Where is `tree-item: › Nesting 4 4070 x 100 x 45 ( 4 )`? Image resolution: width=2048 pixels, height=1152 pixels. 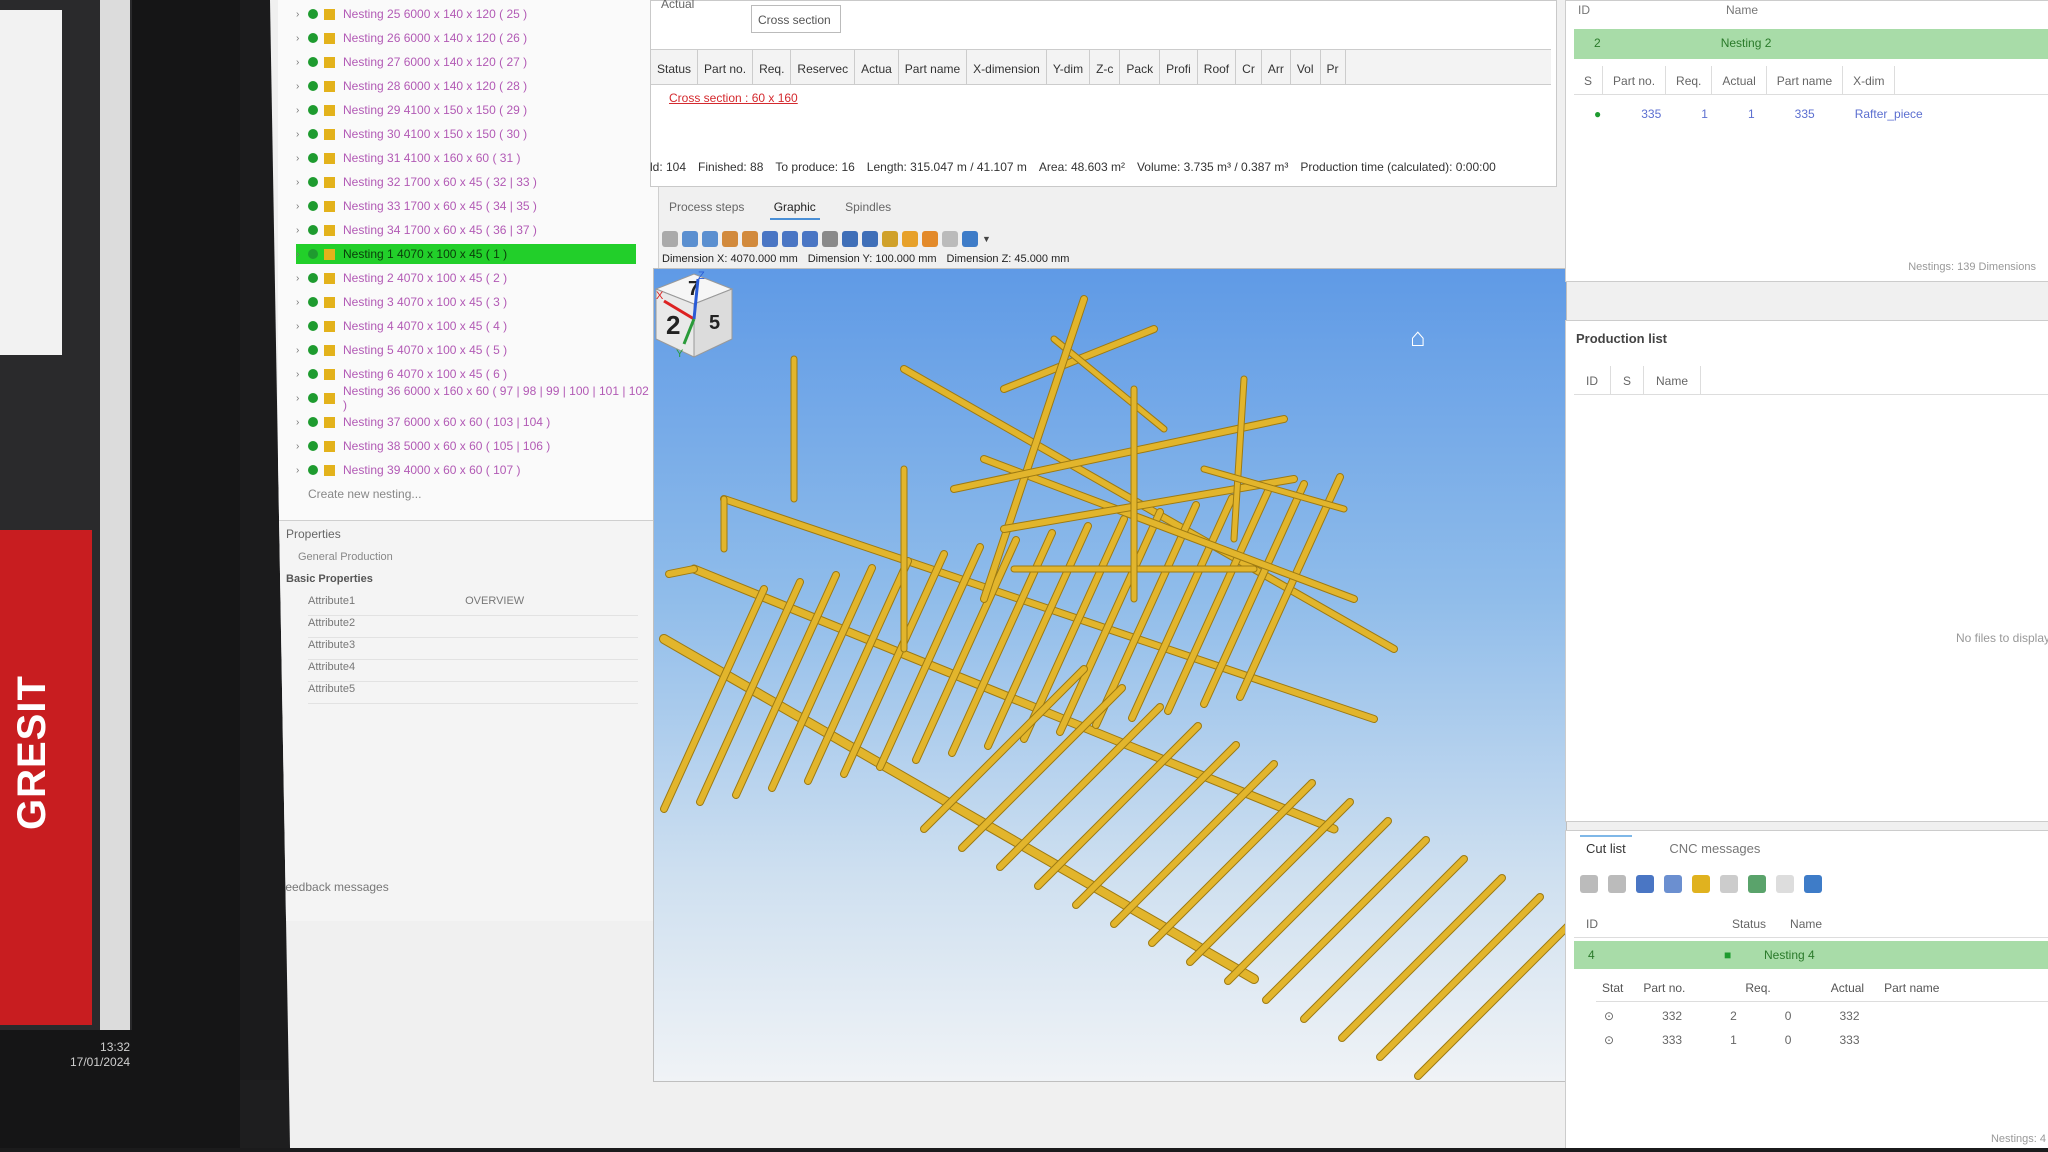 tree-item: › Nesting 4 4070 x 100 x 45 ( 4 ) is located at coordinates (476, 326).